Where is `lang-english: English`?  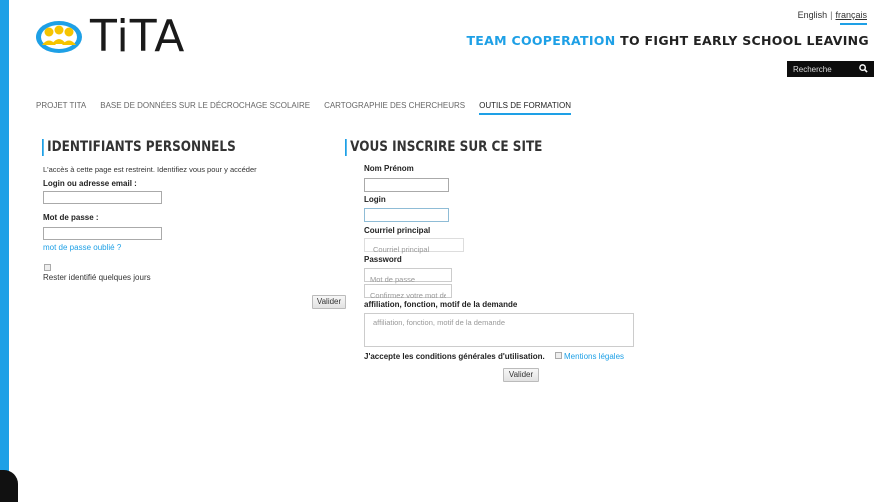 lang-english: English is located at coordinates (813, 15).